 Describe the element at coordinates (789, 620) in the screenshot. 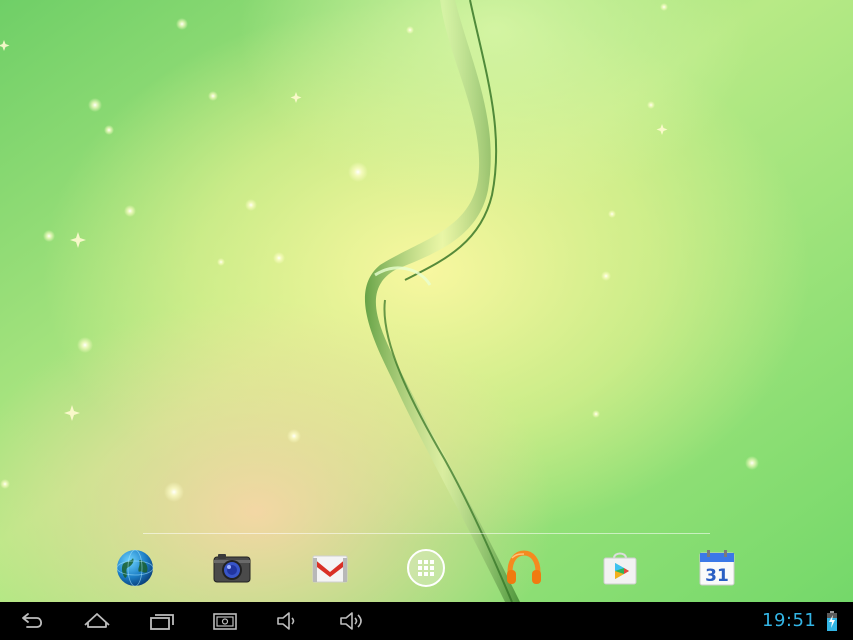

I see `status-clock: 19:51` at that location.